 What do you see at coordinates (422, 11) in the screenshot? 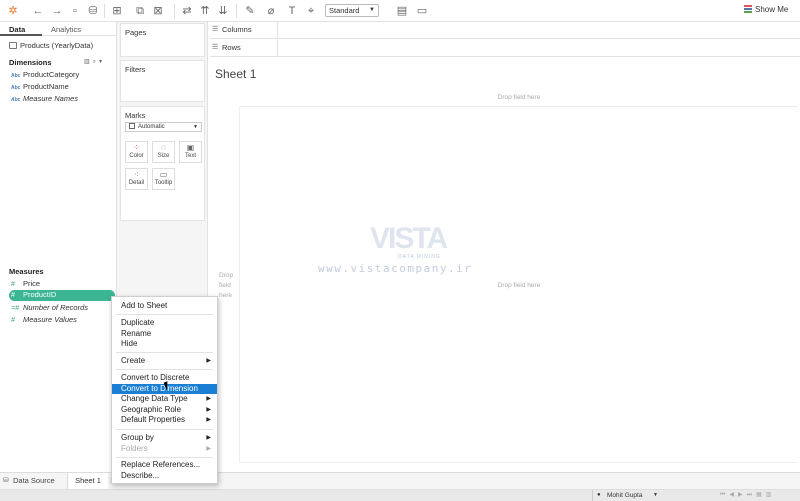
I see `presentation-mode-icon: ▭` at bounding box center [422, 11].